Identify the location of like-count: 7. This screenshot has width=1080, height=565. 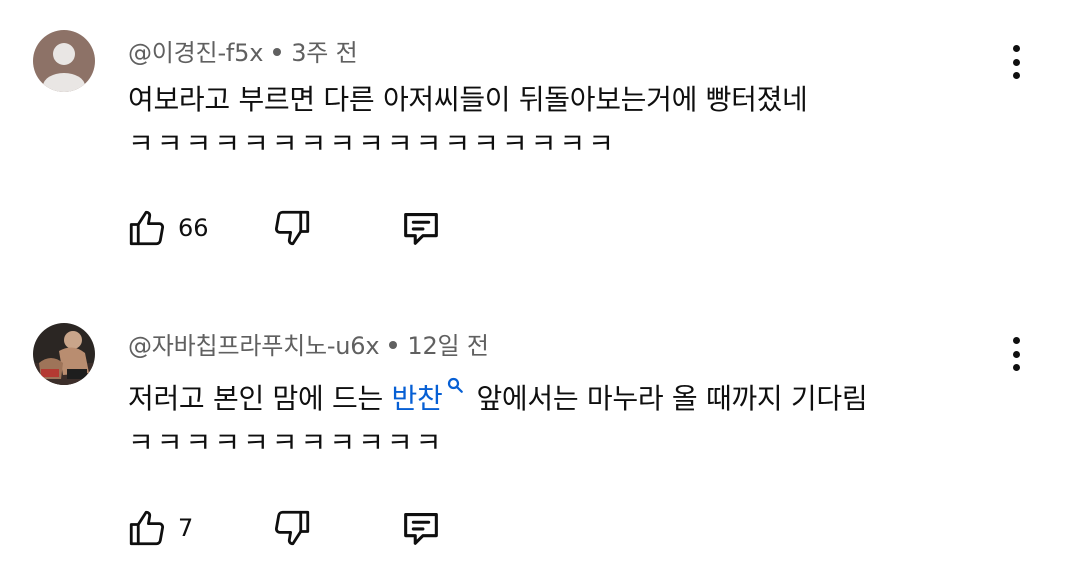
(186, 528).